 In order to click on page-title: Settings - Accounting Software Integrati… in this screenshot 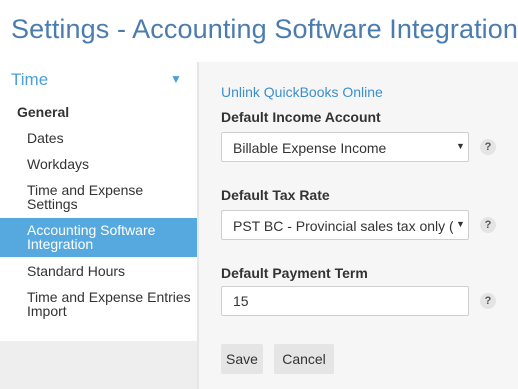, I will do `click(264, 29)`.